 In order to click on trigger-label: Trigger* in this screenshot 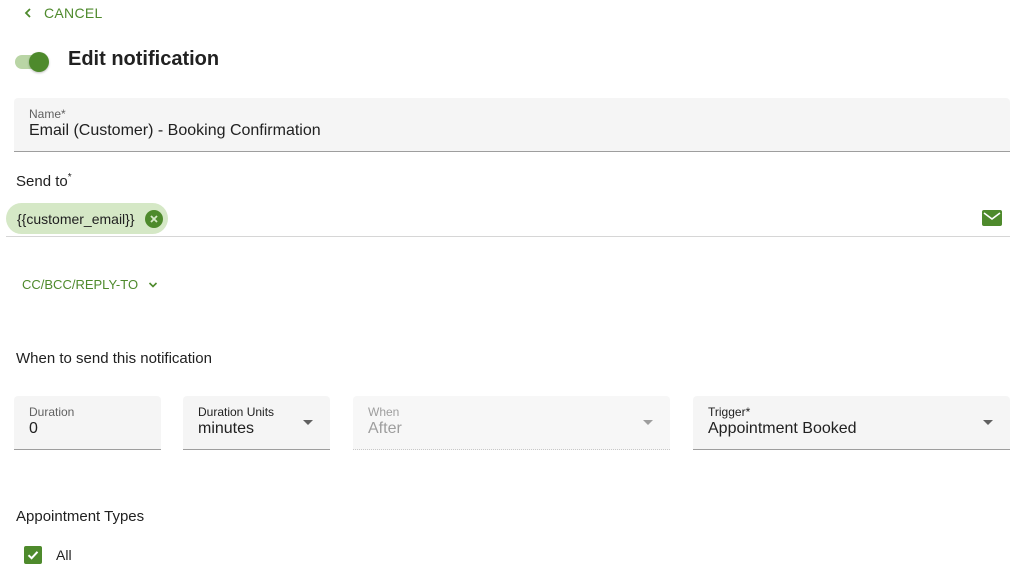, I will do `click(729, 412)`.